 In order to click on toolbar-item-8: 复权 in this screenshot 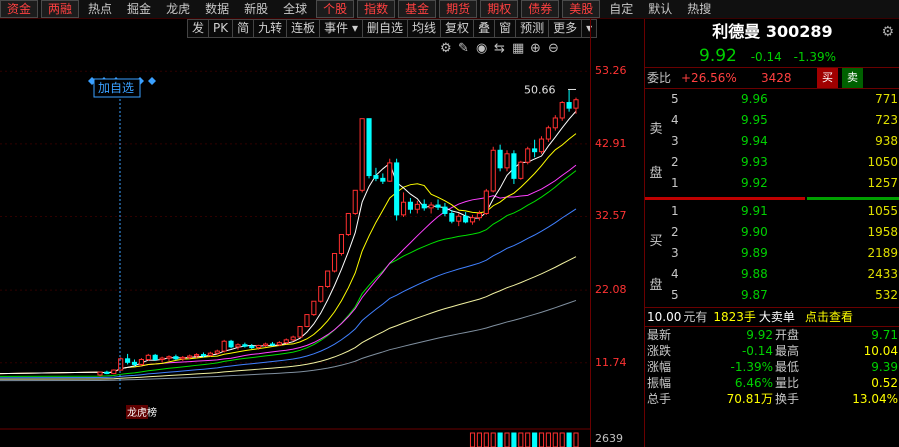, I will do `click(458, 28)`.